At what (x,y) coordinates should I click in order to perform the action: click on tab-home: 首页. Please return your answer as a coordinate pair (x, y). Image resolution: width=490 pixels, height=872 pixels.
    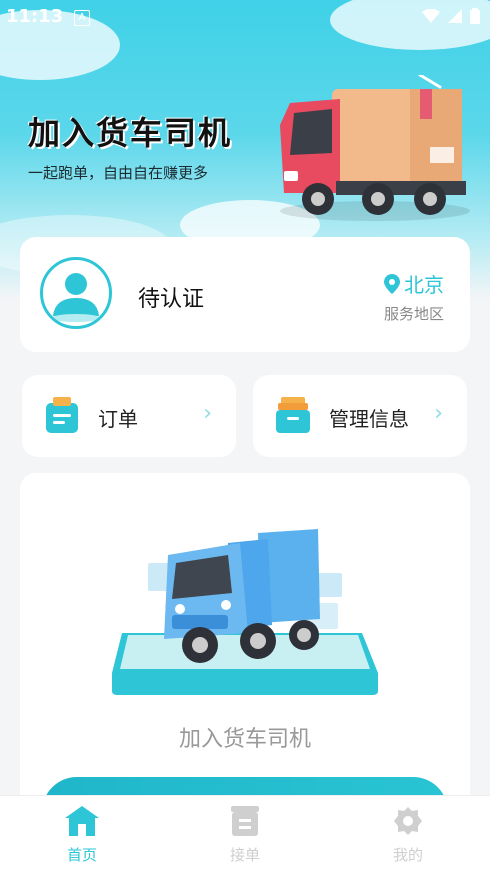
    Looking at the image, I should click on (82, 835).